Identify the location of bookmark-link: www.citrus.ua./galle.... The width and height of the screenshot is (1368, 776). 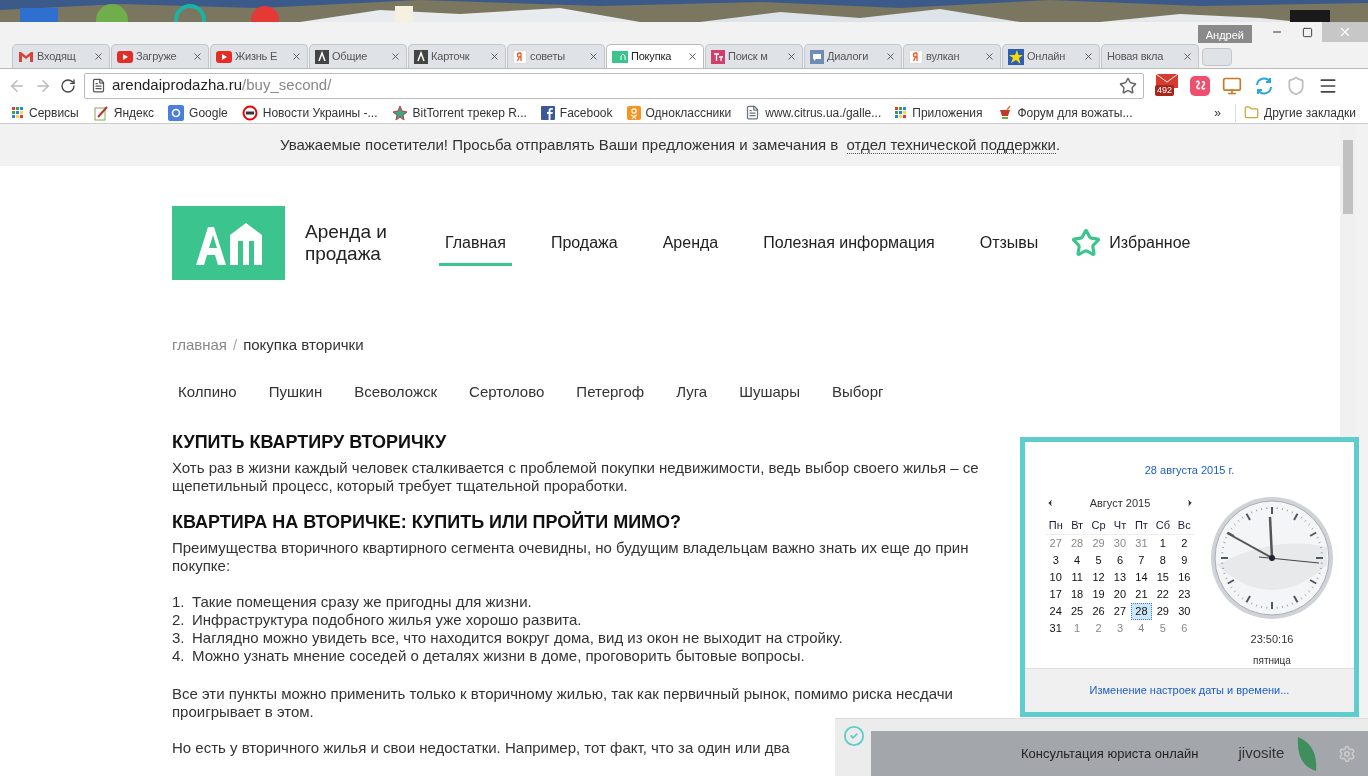
(823, 112).